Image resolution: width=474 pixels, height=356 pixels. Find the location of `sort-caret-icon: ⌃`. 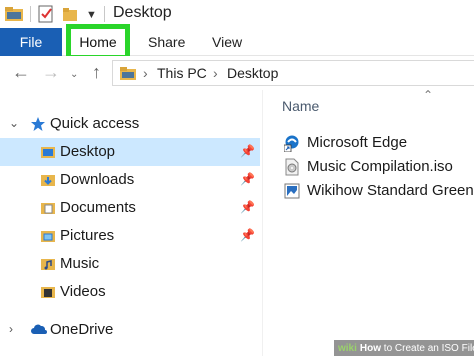

sort-caret-icon: ⌃ is located at coordinates (428, 96).